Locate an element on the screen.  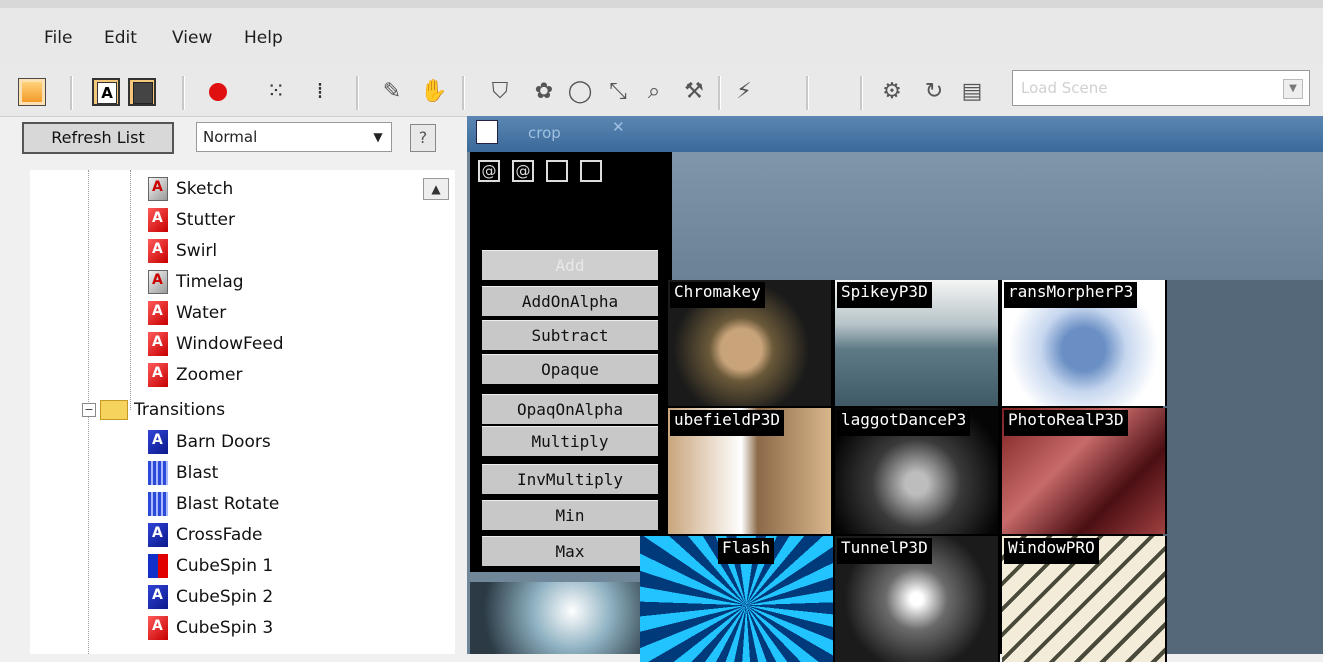
tool-icon: ⚒ is located at coordinates (694, 92).